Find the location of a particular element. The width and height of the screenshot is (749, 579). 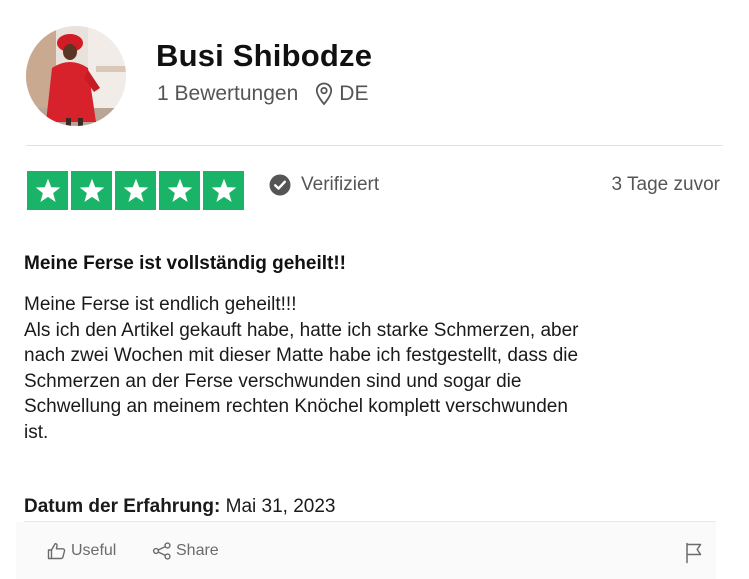

experience-date: Datum der Erfahrung: Mai 31, 2023 is located at coordinates (180, 507).